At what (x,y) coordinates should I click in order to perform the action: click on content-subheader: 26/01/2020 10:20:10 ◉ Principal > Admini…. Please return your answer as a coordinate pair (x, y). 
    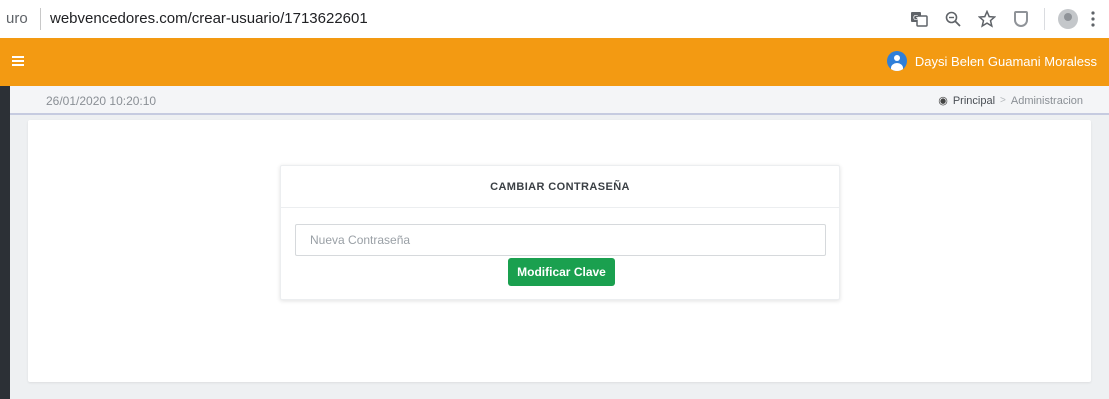
    Looking at the image, I should click on (559, 100).